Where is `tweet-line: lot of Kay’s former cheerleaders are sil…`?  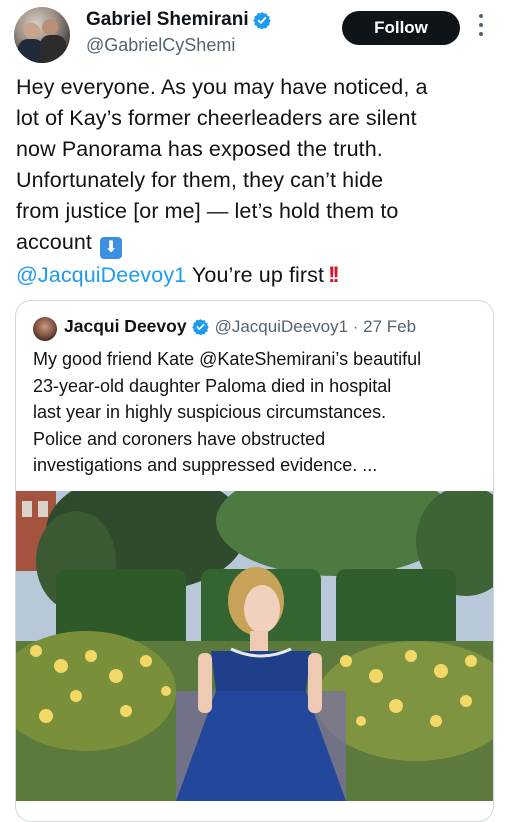
tweet-line: lot of Kay’s former cheerleaders are sil… is located at coordinates (216, 118).